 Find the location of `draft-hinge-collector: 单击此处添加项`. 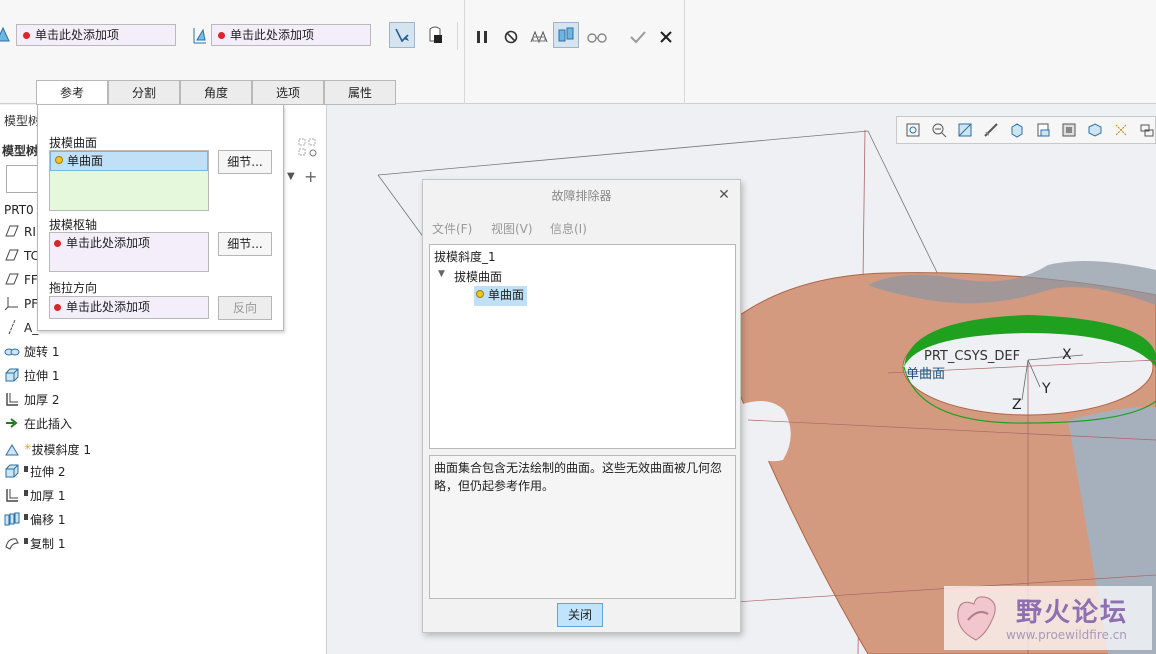

draft-hinge-collector: 单击此处添加项 is located at coordinates (291, 35).